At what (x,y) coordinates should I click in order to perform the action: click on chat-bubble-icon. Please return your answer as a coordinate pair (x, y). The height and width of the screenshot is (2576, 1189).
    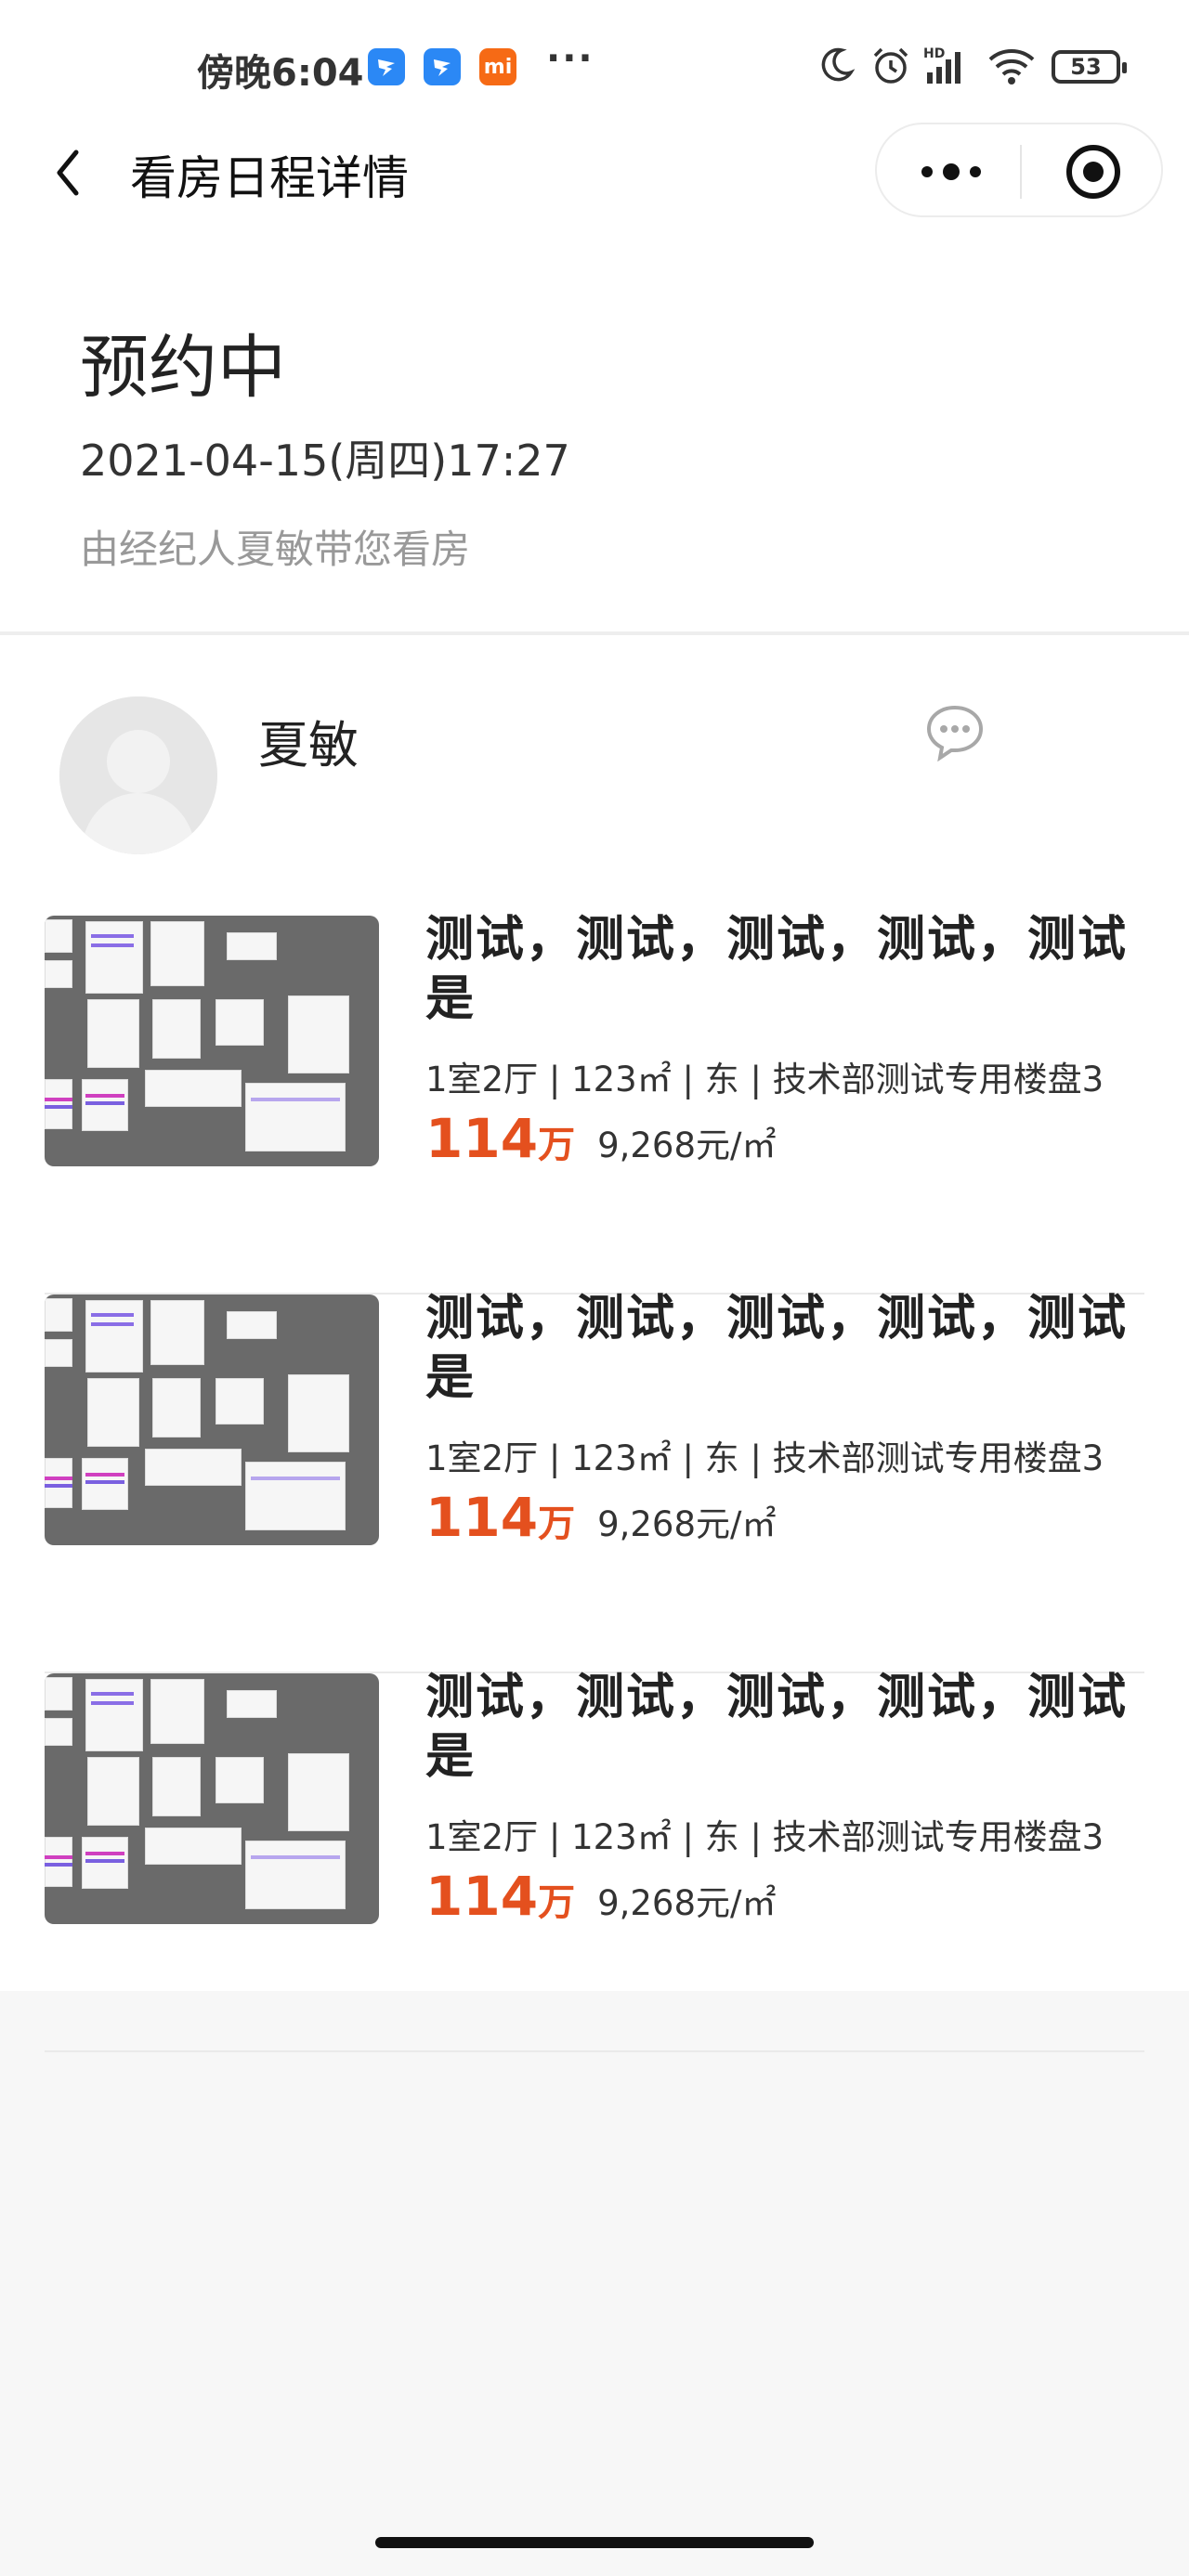
    Looking at the image, I should click on (955, 732).